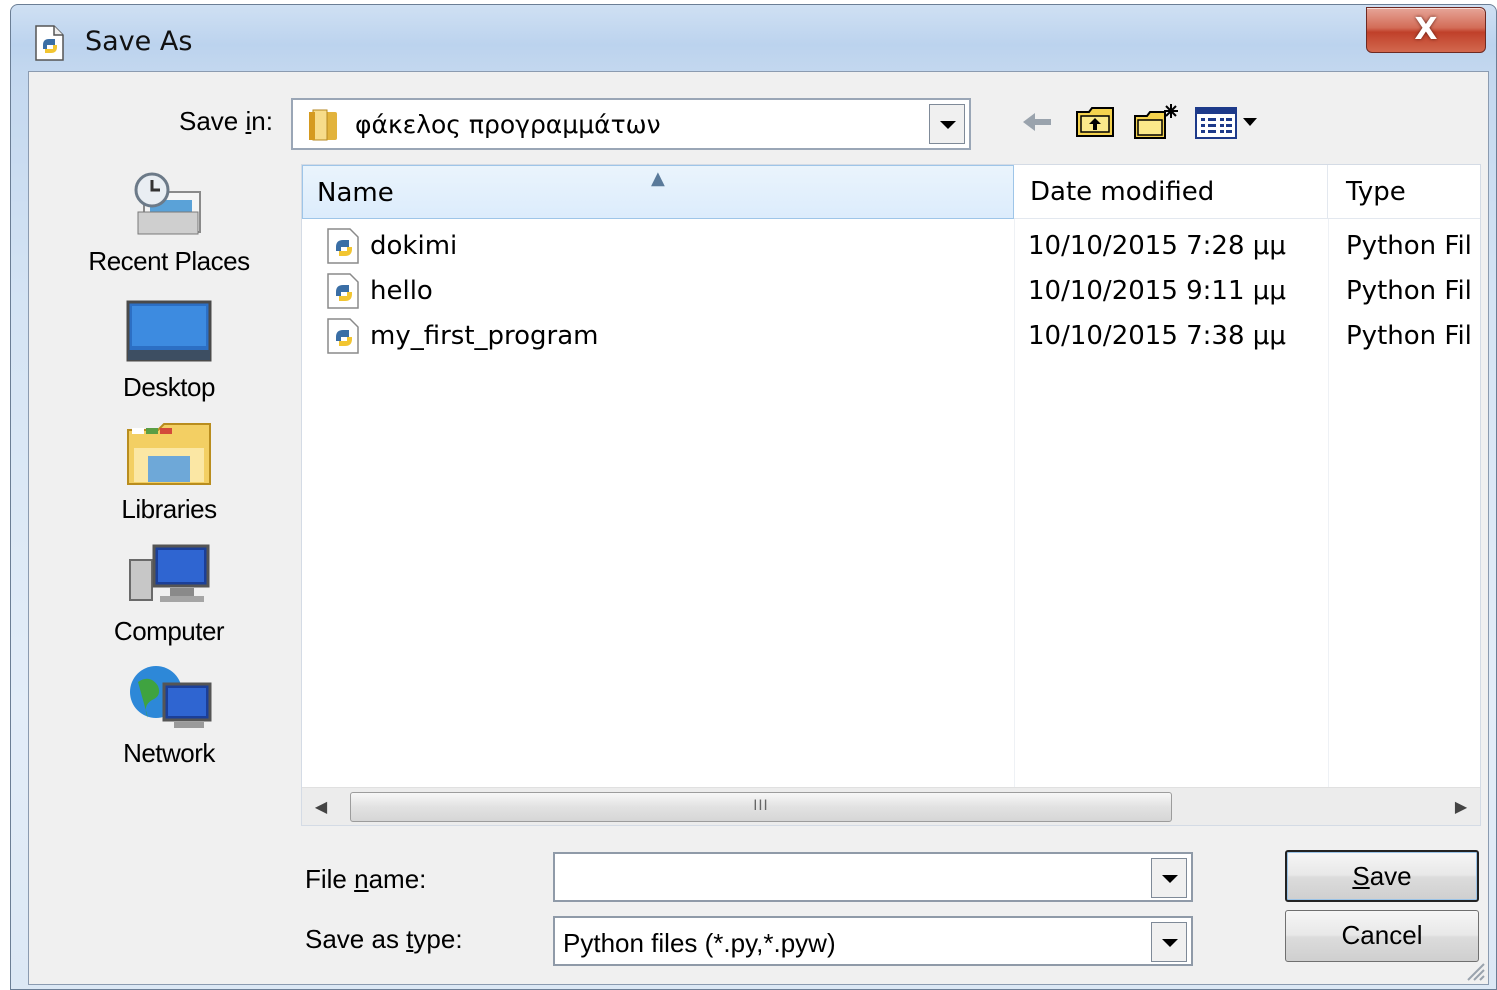 The image size is (1497, 990). I want to click on place-desktop: Desktop, so click(169, 350).